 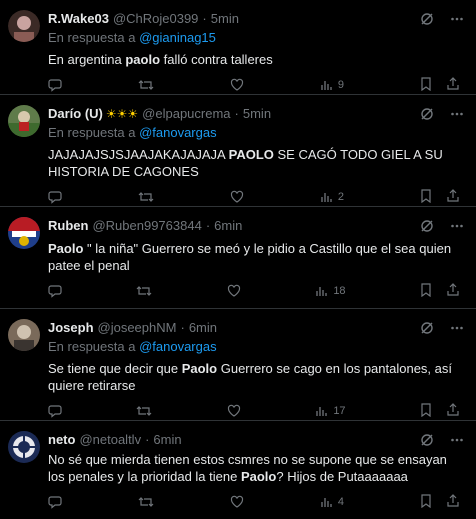 What do you see at coordinates (177, 37) in the screenshot?
I see `reply-mention: @gianinag15` at bounding box center [177, 37].